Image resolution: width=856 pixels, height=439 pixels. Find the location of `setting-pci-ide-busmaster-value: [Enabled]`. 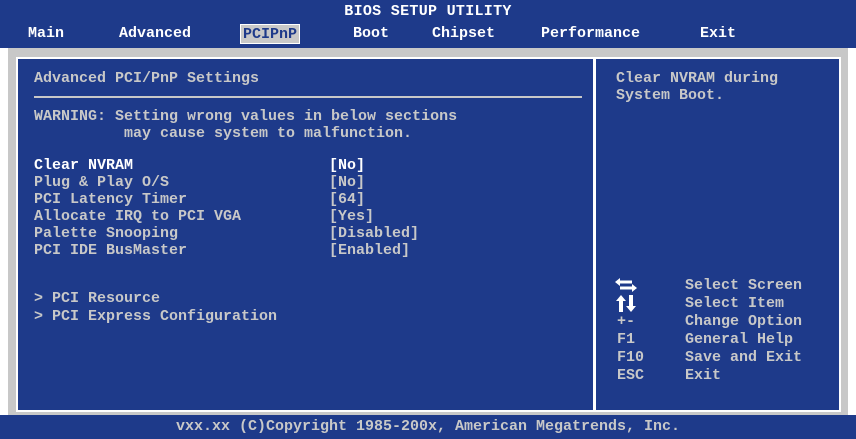

setting-pci-ide-busmaster-value: [Enabled] is located at coordinates (369, 251).